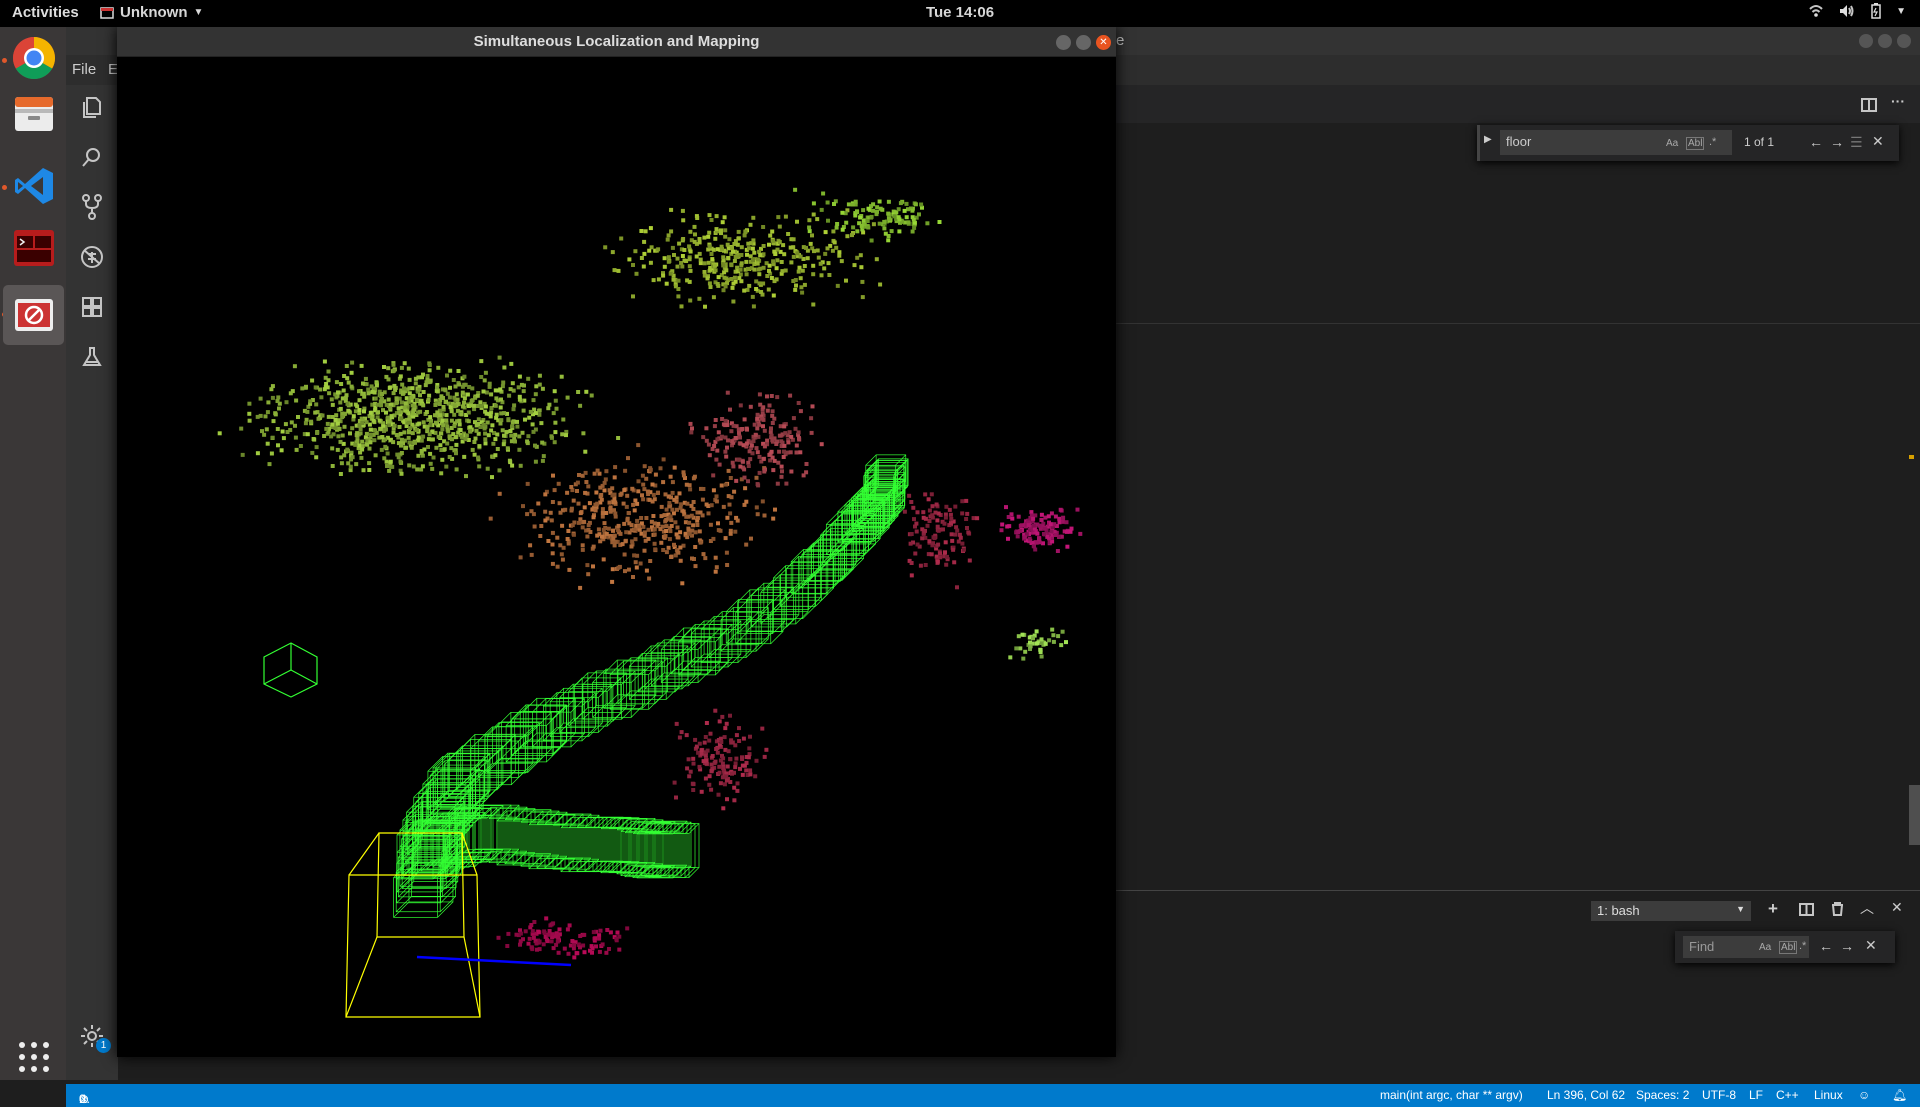 Image resolution: width=1920 pixels, height=1107 pixels. What do you see at coordinates (1847, 11) in the screenshot?
I see `volume-icon` at bounding box center [1847, 11].